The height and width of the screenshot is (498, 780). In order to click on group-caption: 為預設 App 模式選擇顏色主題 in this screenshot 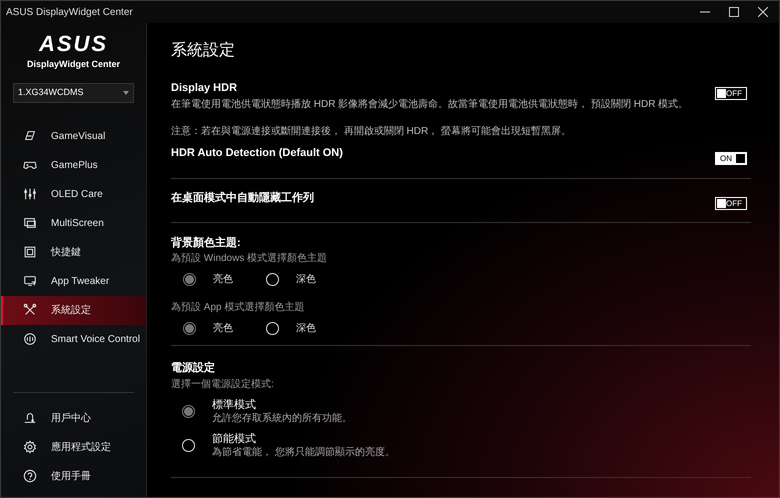, I will do `click(238, 307)`.